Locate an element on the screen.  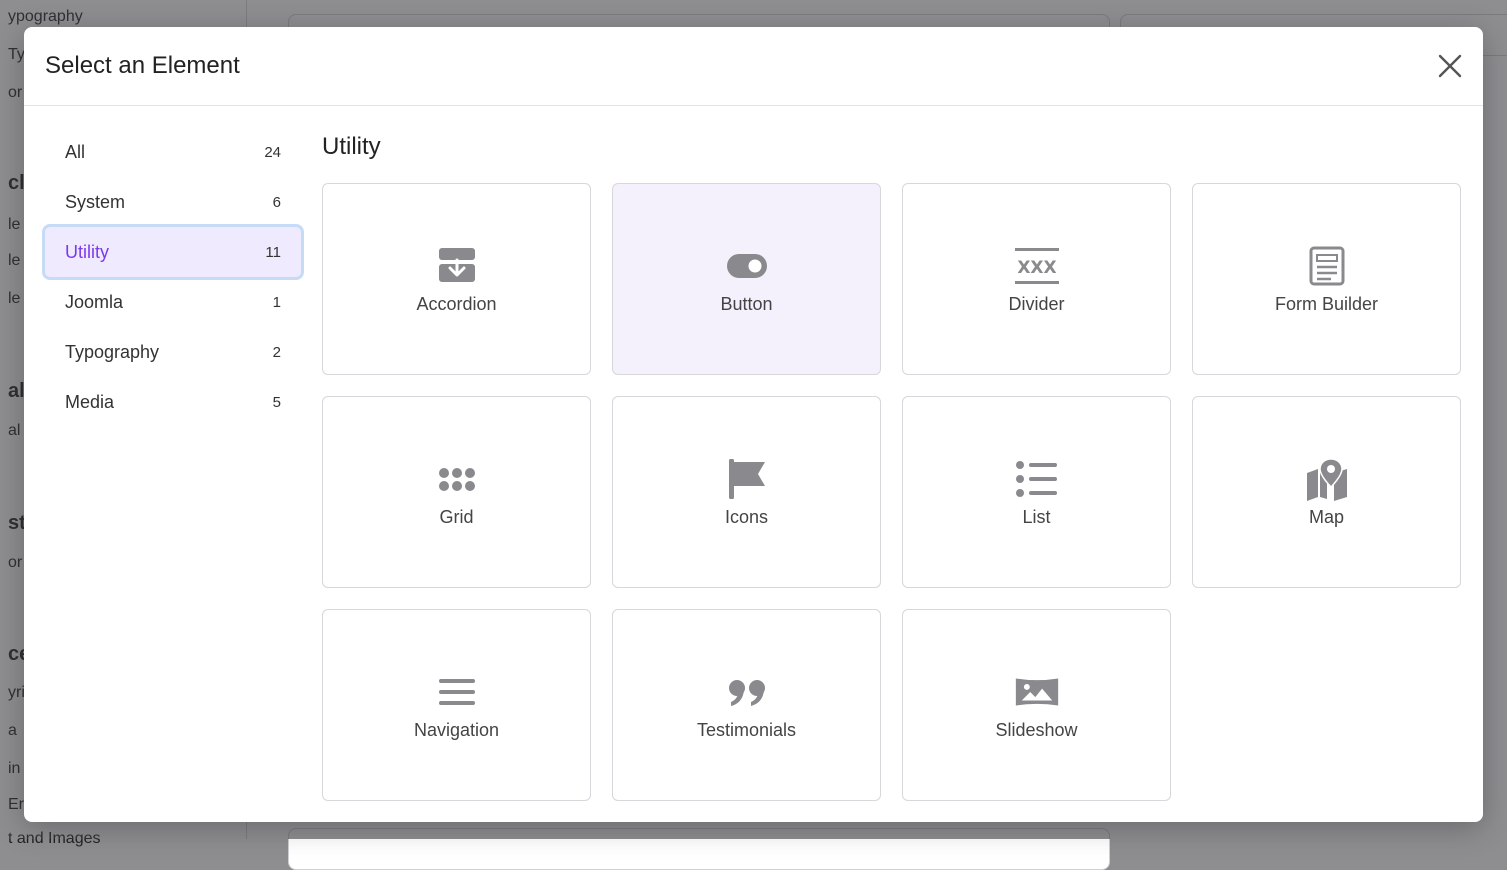
element-tile-map: Map is located at coordinates (1326, 492).